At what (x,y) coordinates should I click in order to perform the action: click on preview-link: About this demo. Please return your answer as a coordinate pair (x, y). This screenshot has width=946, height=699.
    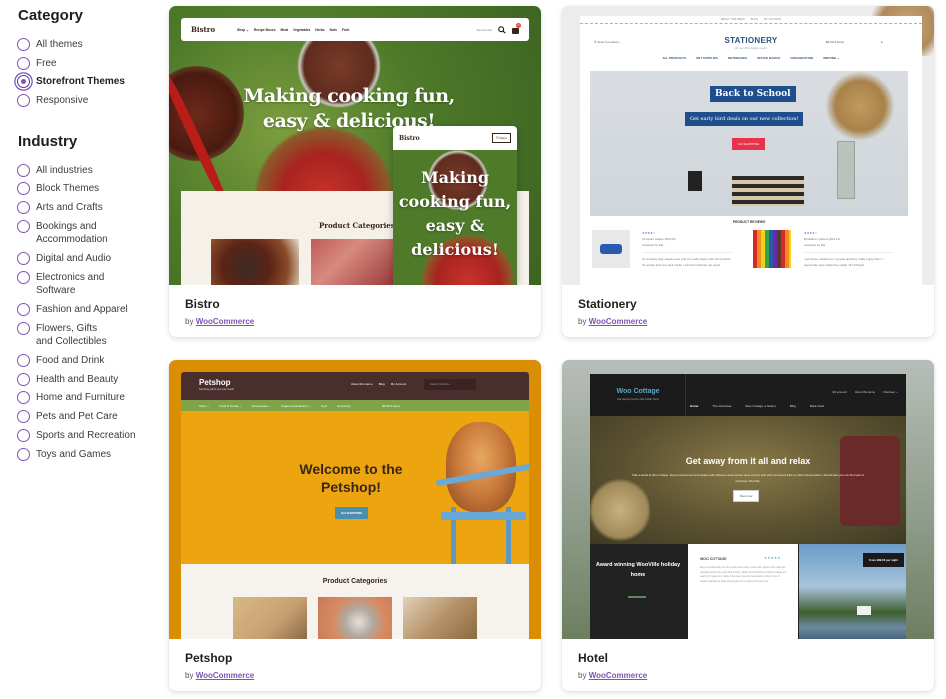
    Looking at the image, I should click on (865, 392).